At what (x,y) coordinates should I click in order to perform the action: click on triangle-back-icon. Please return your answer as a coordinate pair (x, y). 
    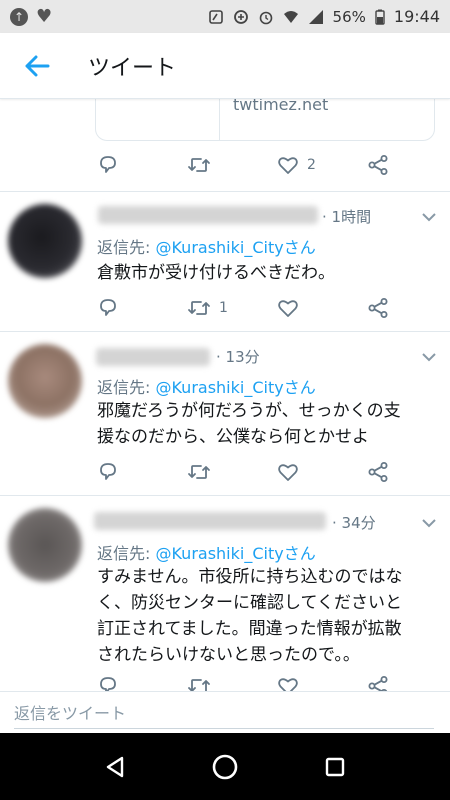
    Looking at the image, I should click on (115, 766).